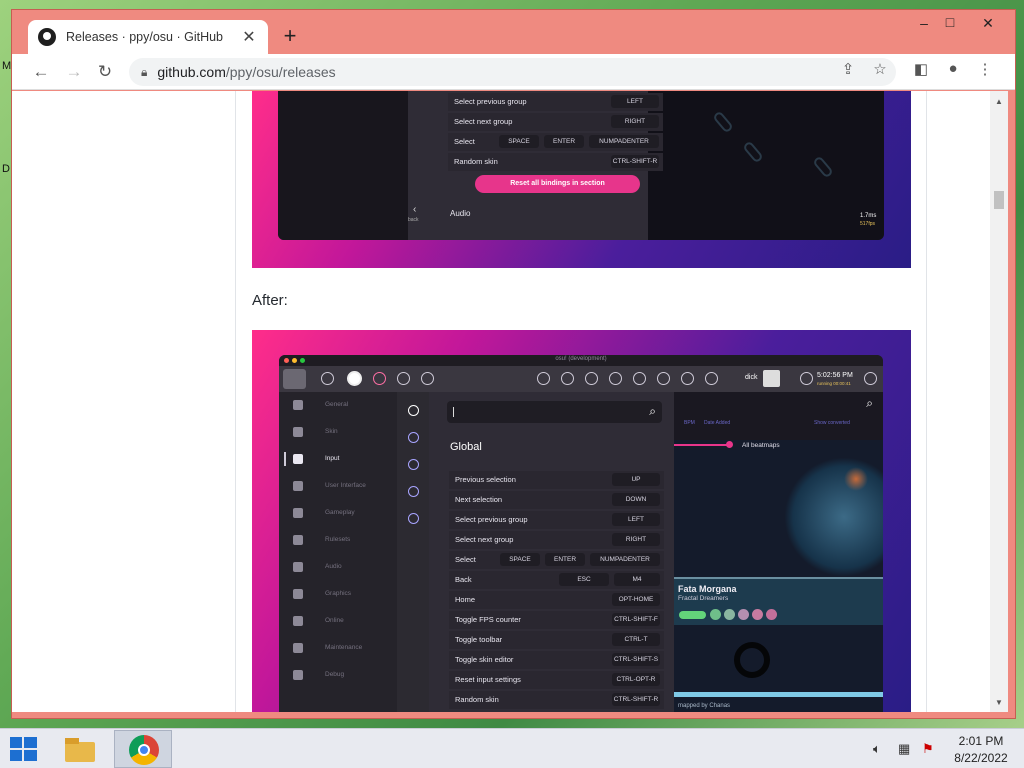 The height and width of the screenshot is (768, 1024). What do you see at coordinates (584, 579) in the screenshot?
I see `keybinding-key: ESC` at bounding box center [584, 579].